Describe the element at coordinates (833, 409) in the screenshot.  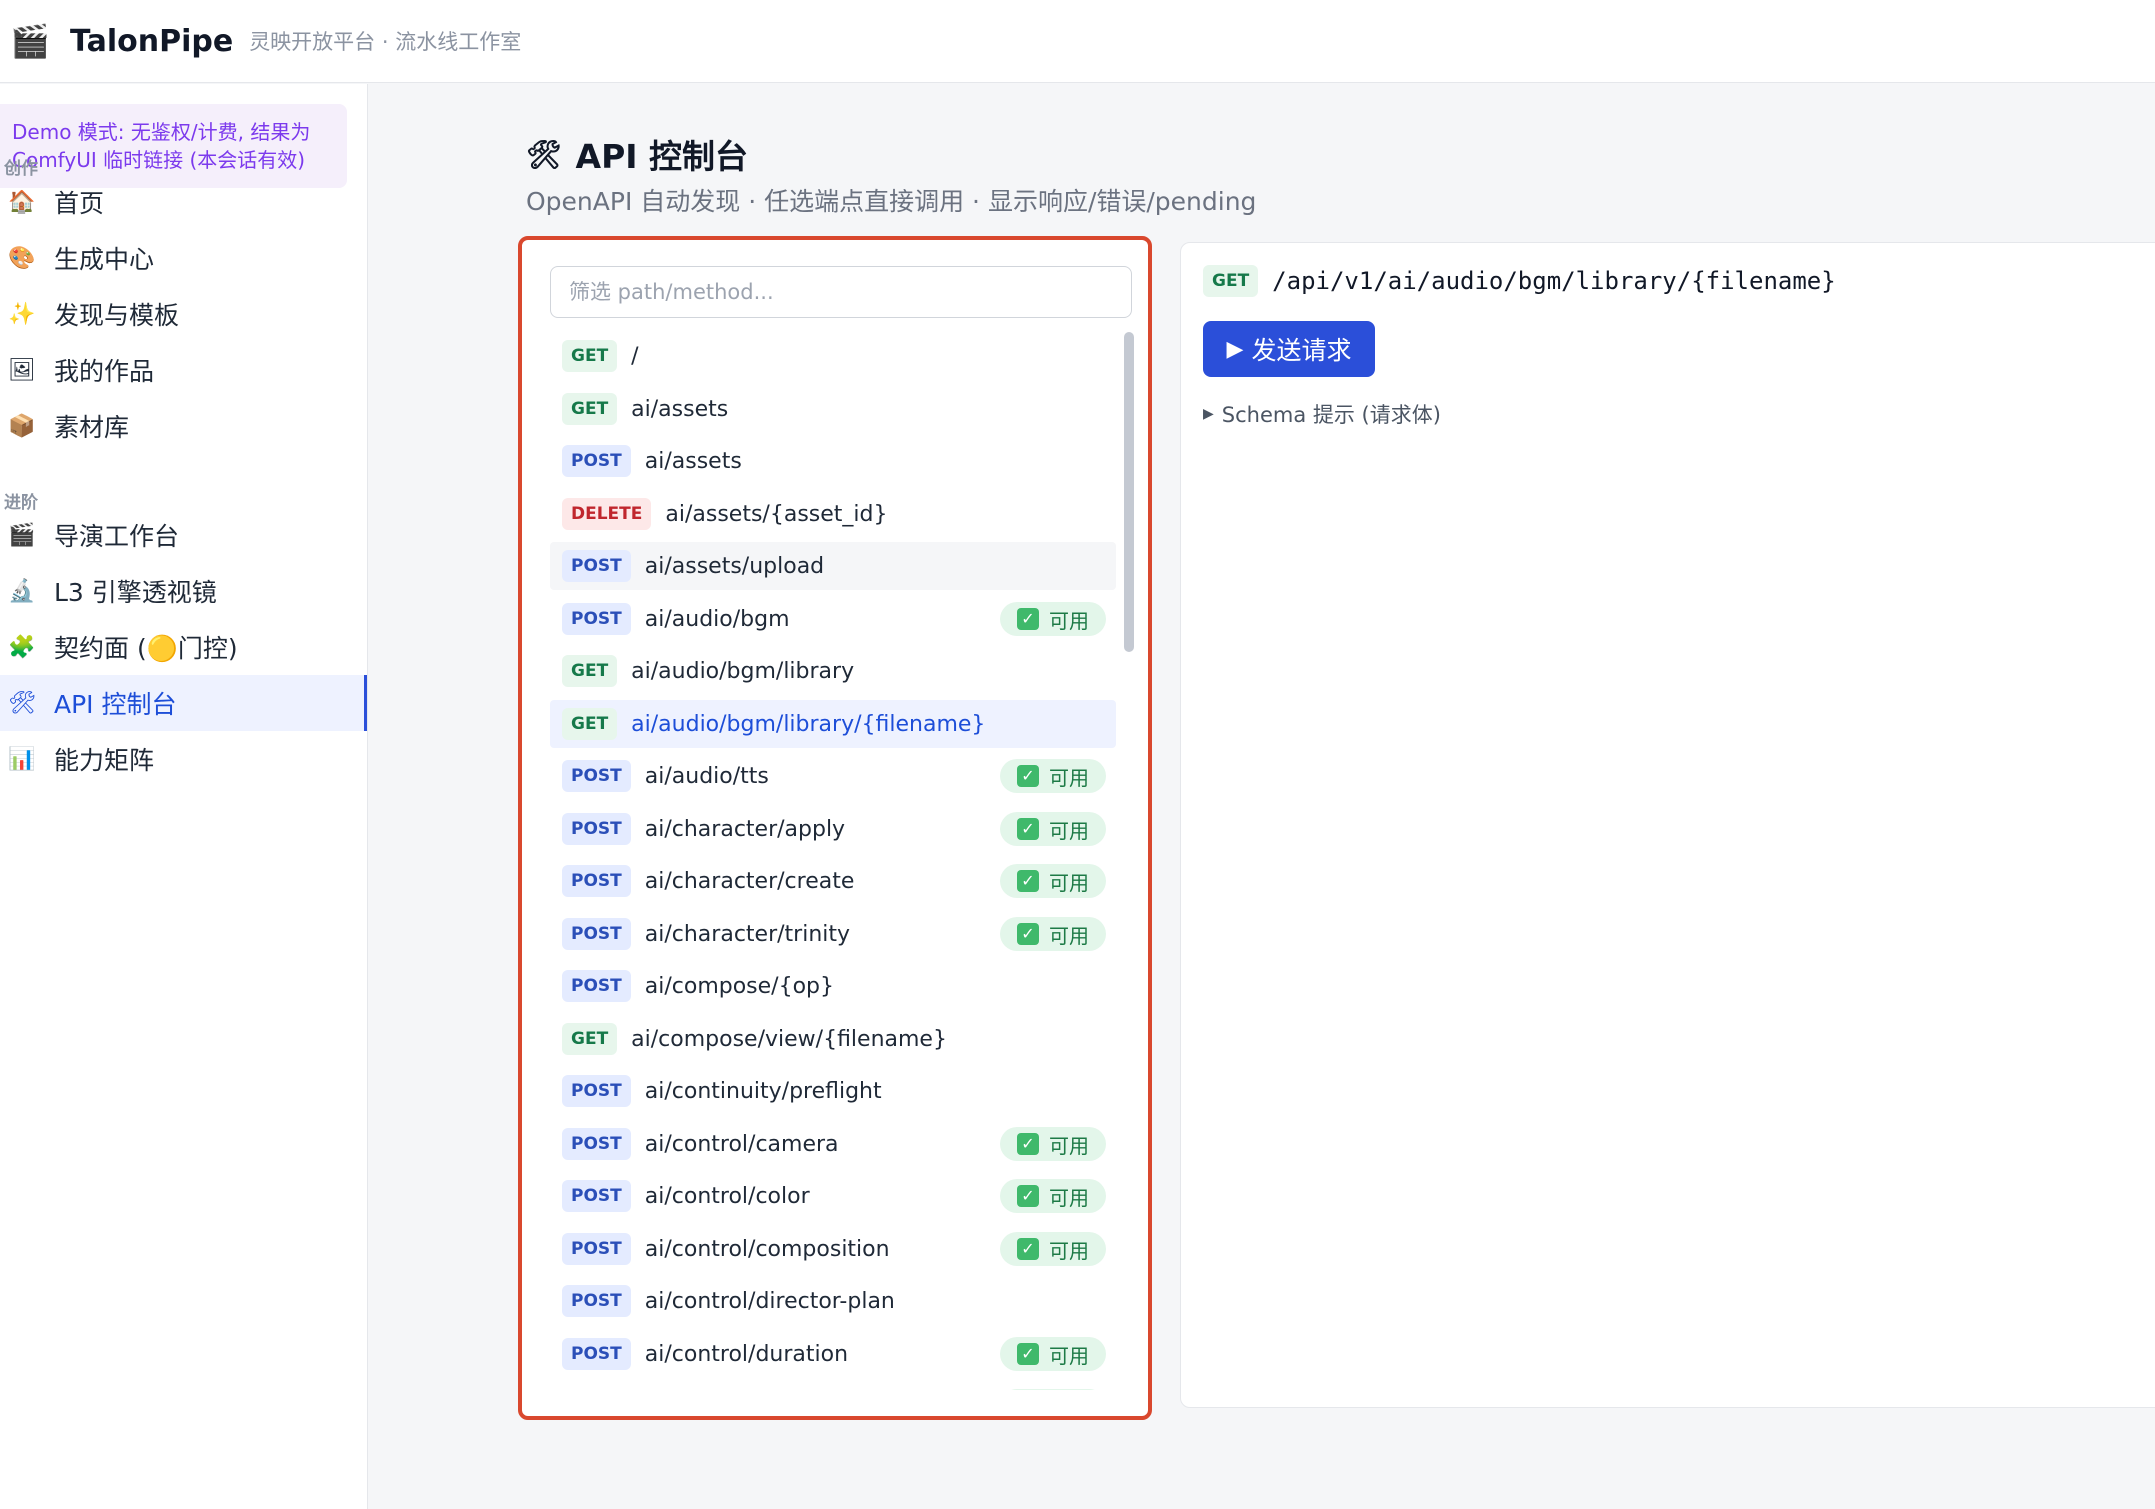
I see `endpoint-row: GET ai/assets` at that location.